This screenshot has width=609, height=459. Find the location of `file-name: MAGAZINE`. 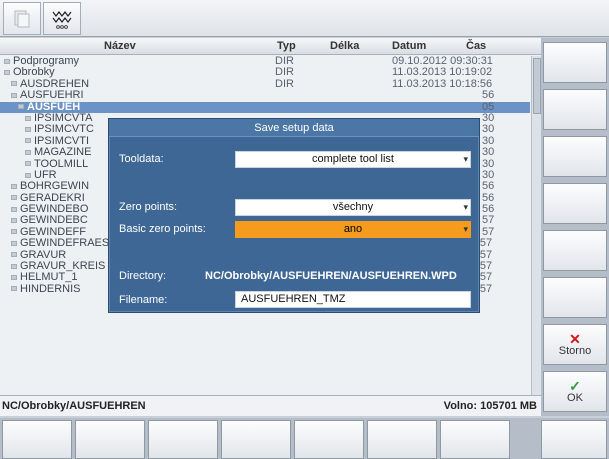

file-name: MAGAZINE is located at coordinates (63, 152).